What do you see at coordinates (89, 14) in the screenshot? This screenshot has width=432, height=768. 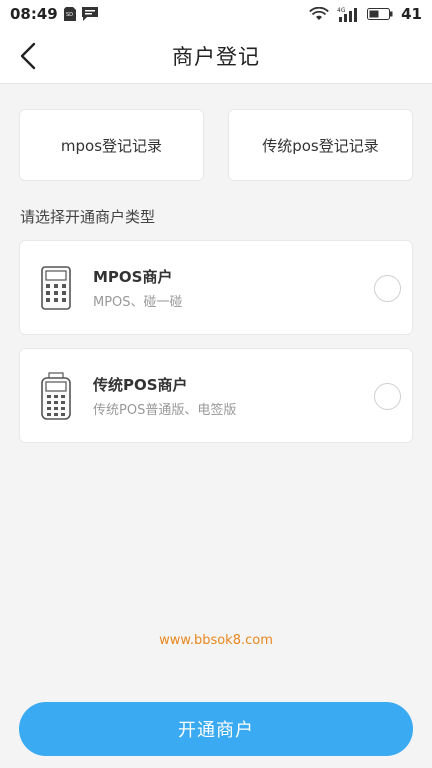 I see `message-icon` at bounding box center [89, 14].